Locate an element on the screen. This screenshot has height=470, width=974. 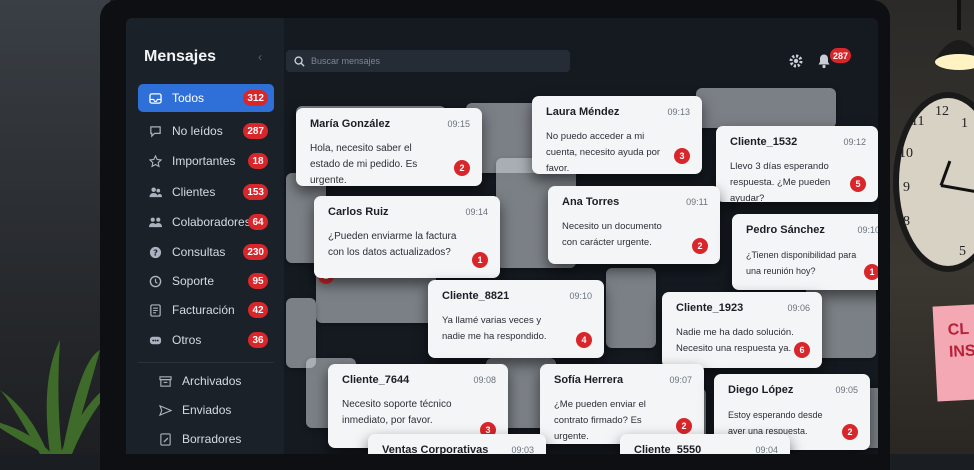
unread-badge: 3 is located at coordinates (682, 156).